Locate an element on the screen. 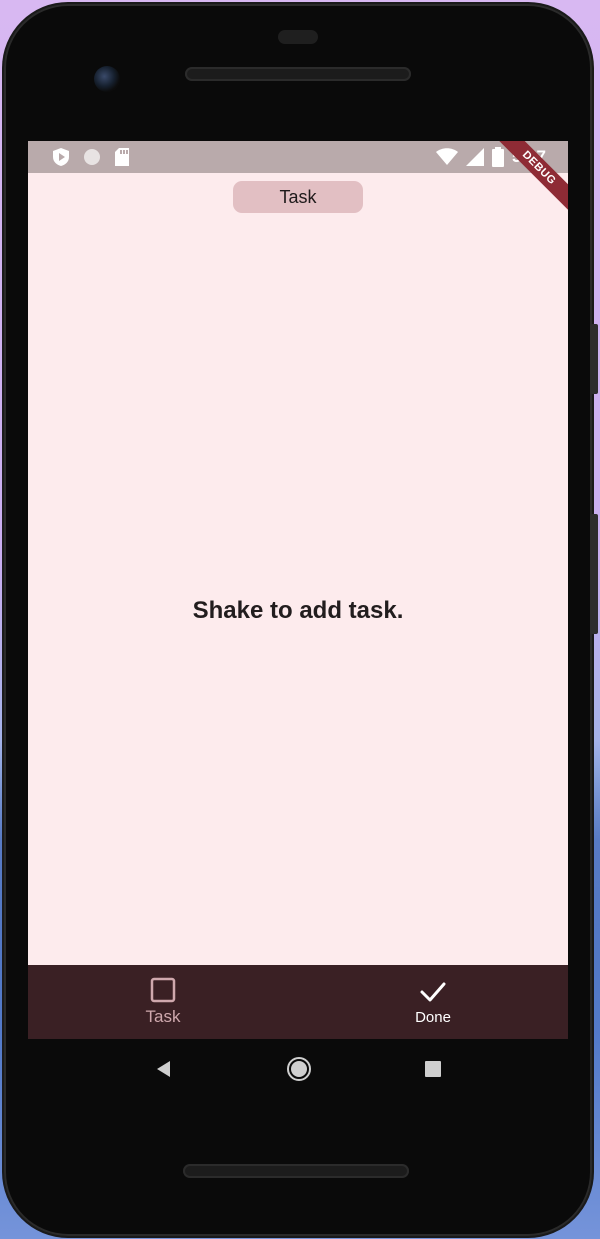 The width and height of the screenshot is (600, 1239). wifi-icon is located at coordinates (446, 156).